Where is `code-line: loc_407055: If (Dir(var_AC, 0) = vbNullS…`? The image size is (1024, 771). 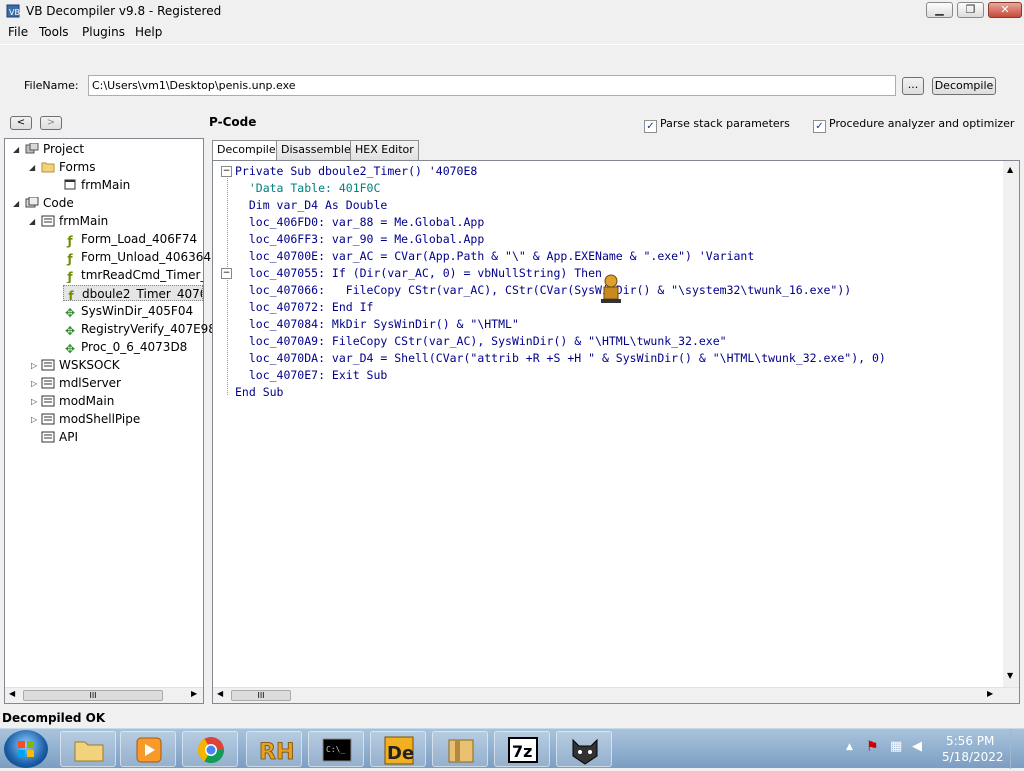
code-line: loc_407055: If (Dir(var_AC, 0) = vbNullS… is located at coordinates (418, 273).